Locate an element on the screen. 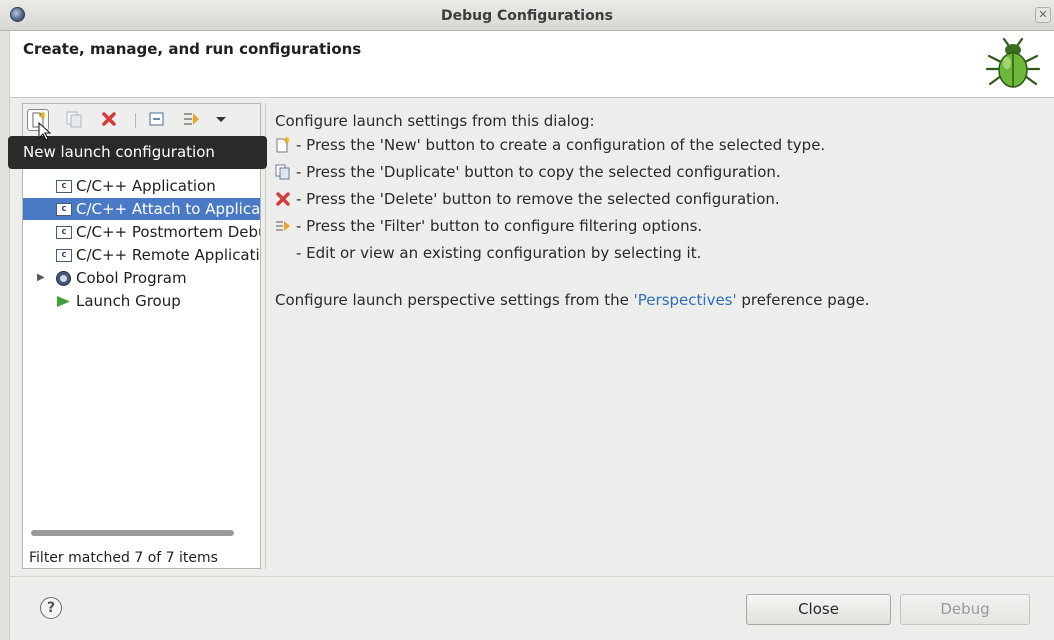 Image resolution: width=1054 pixels, height=640 pixels. tree-item-launch-group: Launch Group is located at coordinates (141, 301).